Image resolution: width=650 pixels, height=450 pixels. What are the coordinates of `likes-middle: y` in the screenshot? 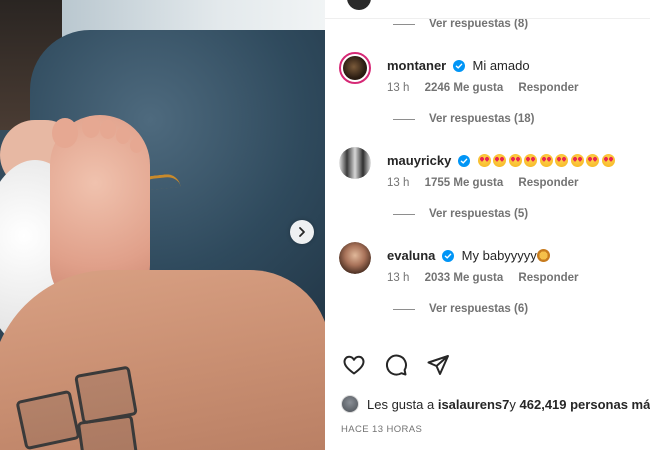 It's located at (512, 404).